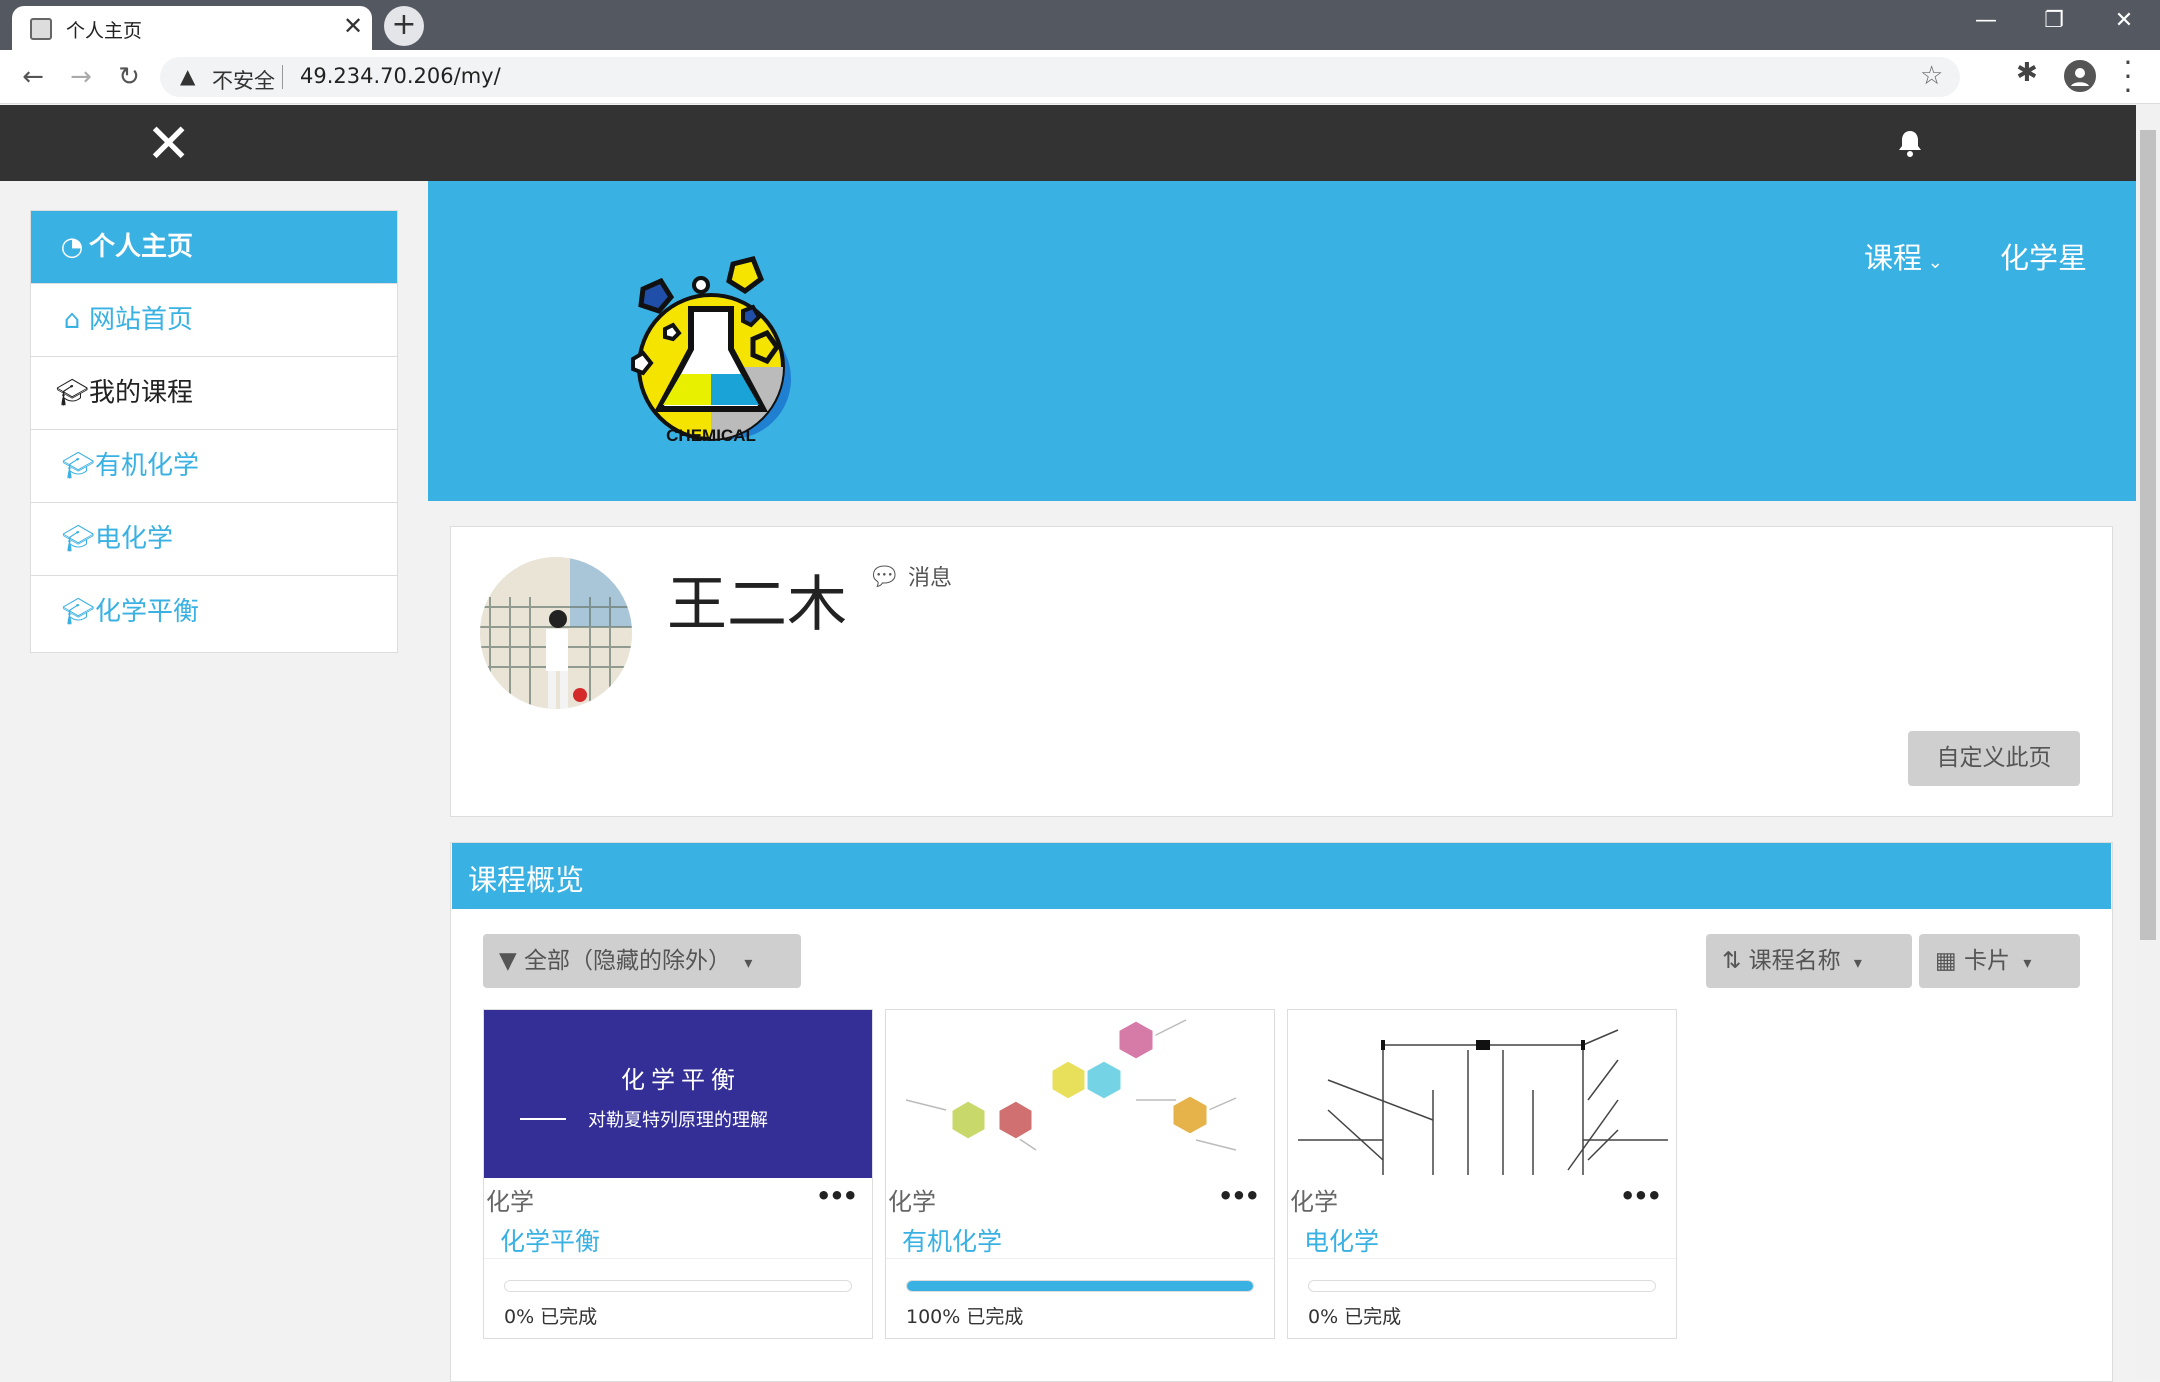 This screenshot has height=1382, width=2160. What do you see at coordinates (2128, 77) in the screenshot?
I see `browser-menu-icon: · · ·` at bounding box center [2128, 77].